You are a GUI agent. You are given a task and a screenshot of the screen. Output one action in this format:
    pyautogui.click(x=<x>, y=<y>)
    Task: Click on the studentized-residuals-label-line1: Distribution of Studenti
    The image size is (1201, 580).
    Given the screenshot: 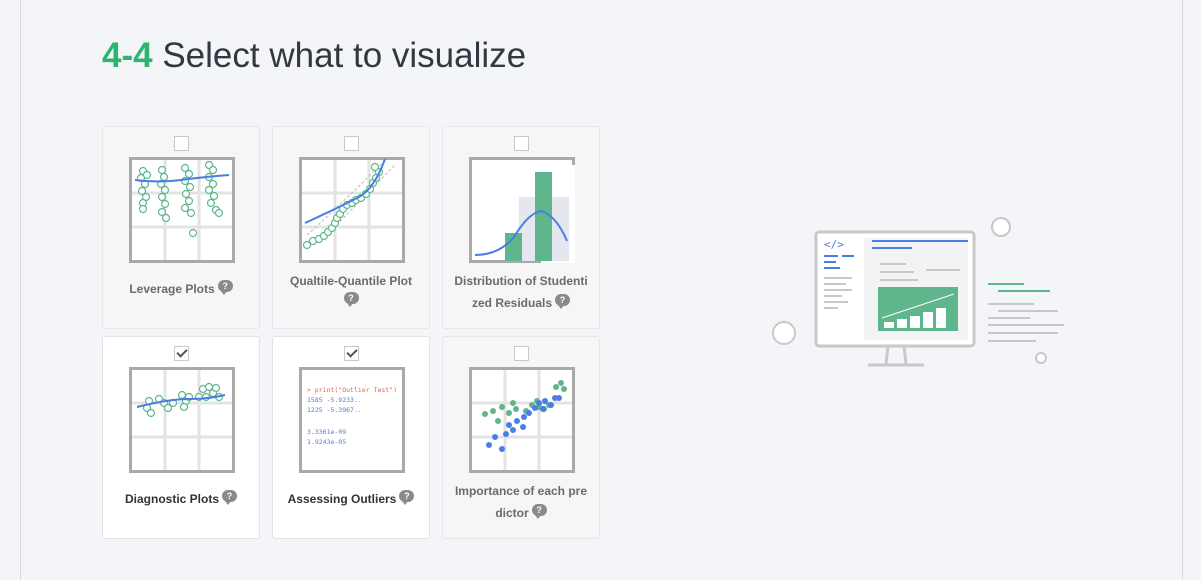 What is the action you would take?
    pyautogui.click(x=521, y=281)
    